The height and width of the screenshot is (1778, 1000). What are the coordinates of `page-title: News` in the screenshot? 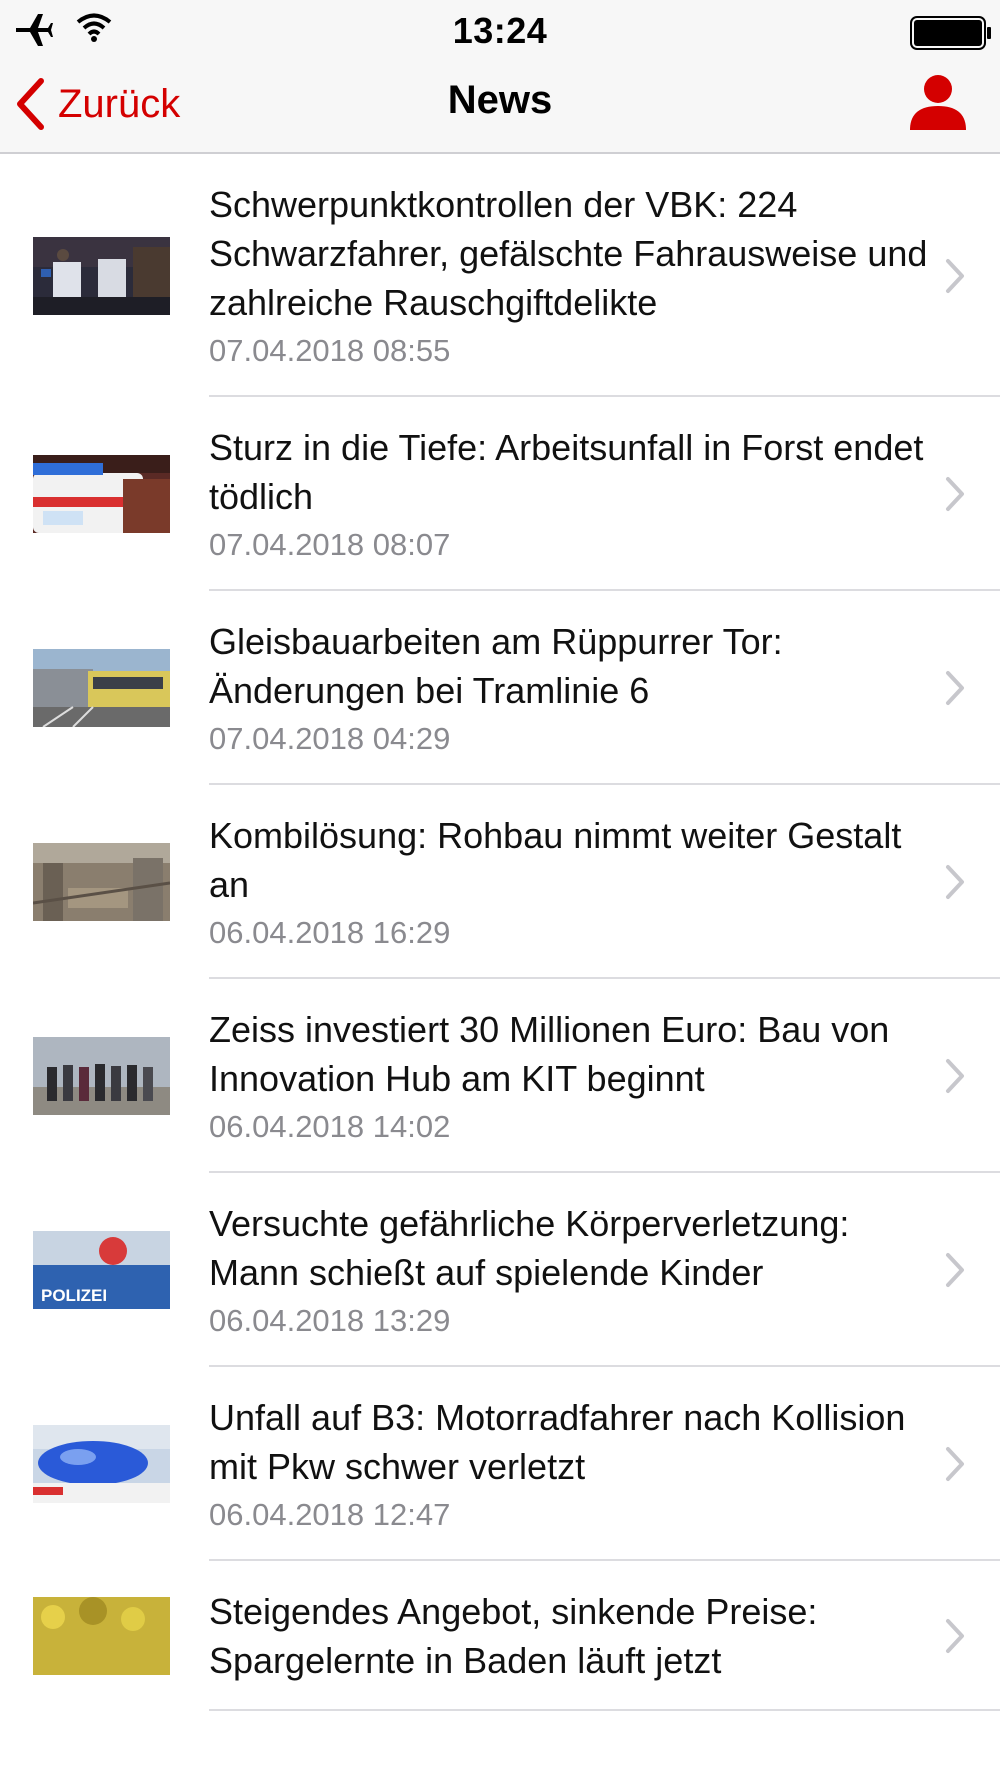 It's located at (500, 100).